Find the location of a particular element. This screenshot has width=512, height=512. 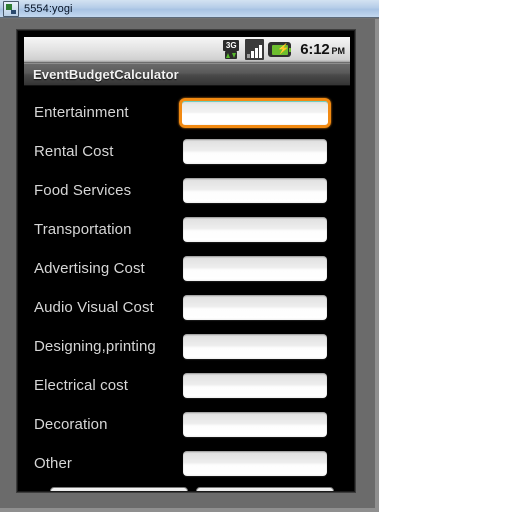

form-row-decoration: Decoration is located at coordinates (187, 424).